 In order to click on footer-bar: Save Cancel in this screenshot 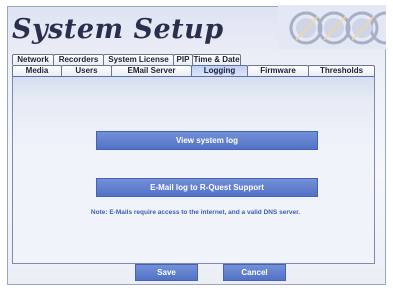, I will do `click(193, 274)`.